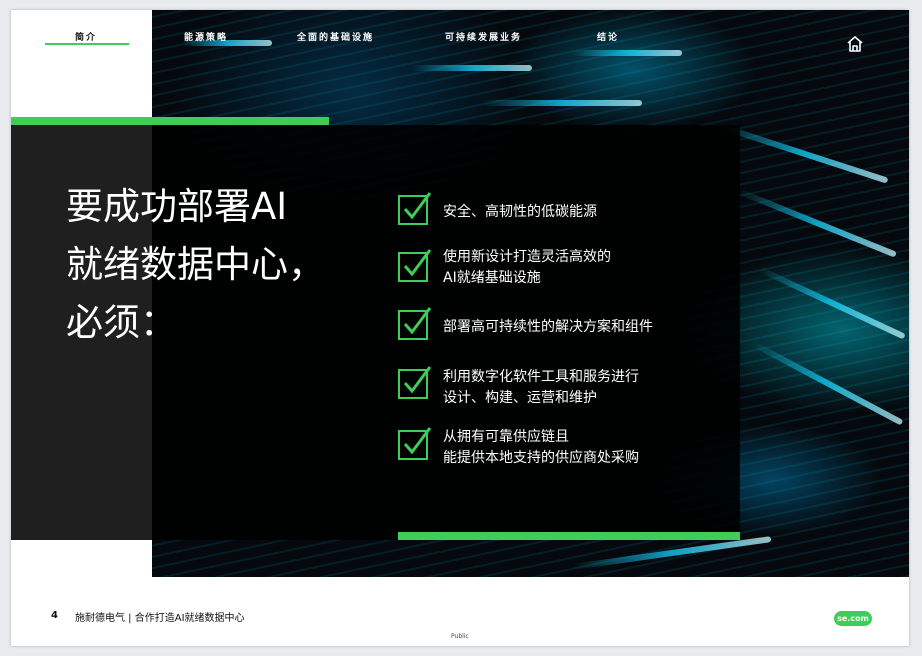  What do you see at coordinates (335, 36) in the screenshot?
I see `nav-item-infrastructure: 全面的基础设施` at bounding box center [335, 36].